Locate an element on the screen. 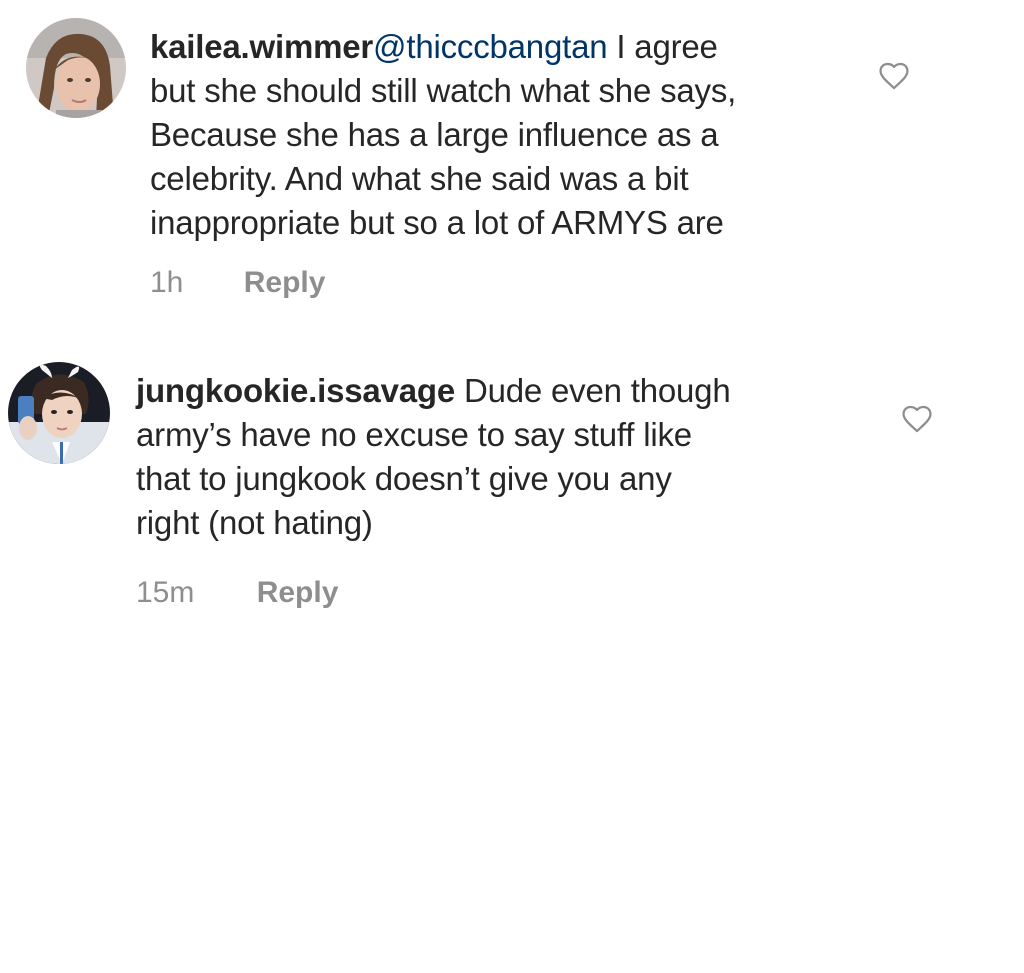 This screenshot has height=973, width=1024. comment-text-line: army’s have no excuse to say stuff like is located at coordinates (414, 434).